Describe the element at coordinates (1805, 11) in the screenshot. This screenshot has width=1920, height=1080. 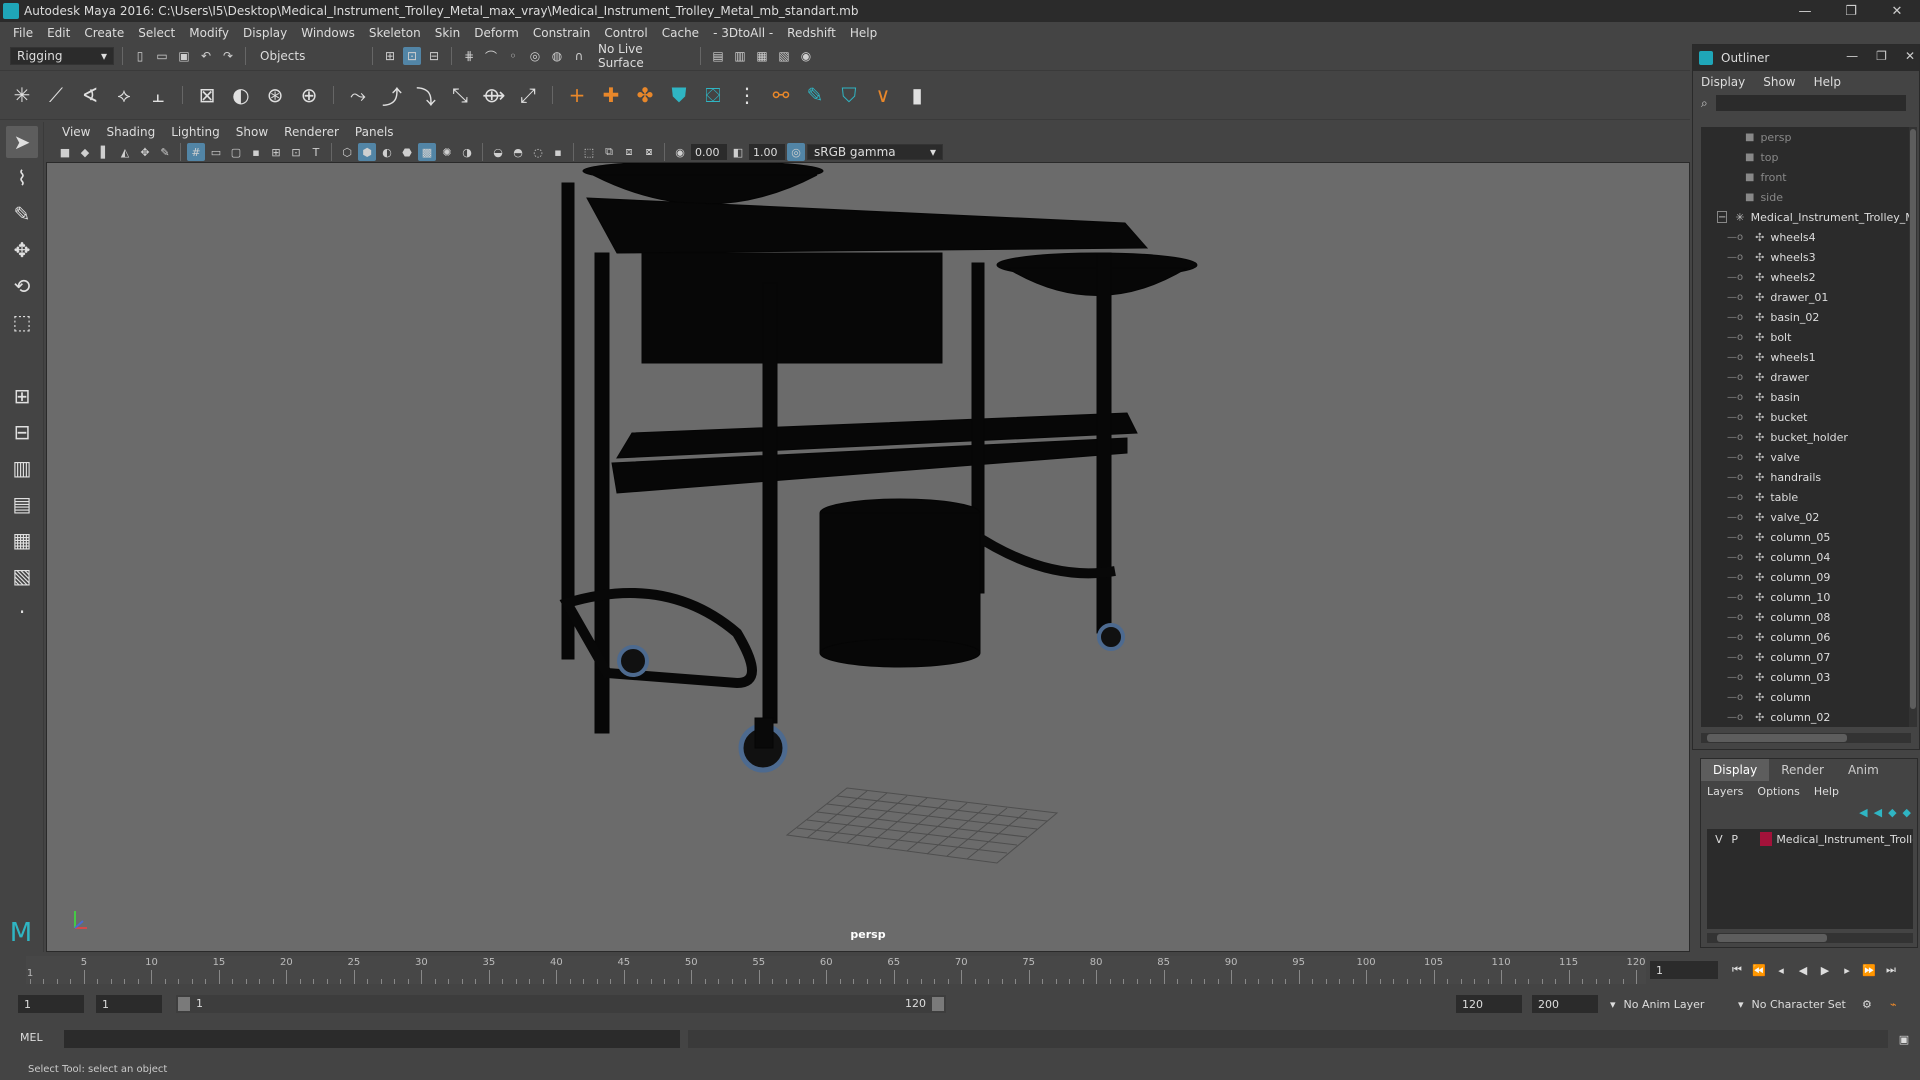
I see `minimize-button: —` at that location.